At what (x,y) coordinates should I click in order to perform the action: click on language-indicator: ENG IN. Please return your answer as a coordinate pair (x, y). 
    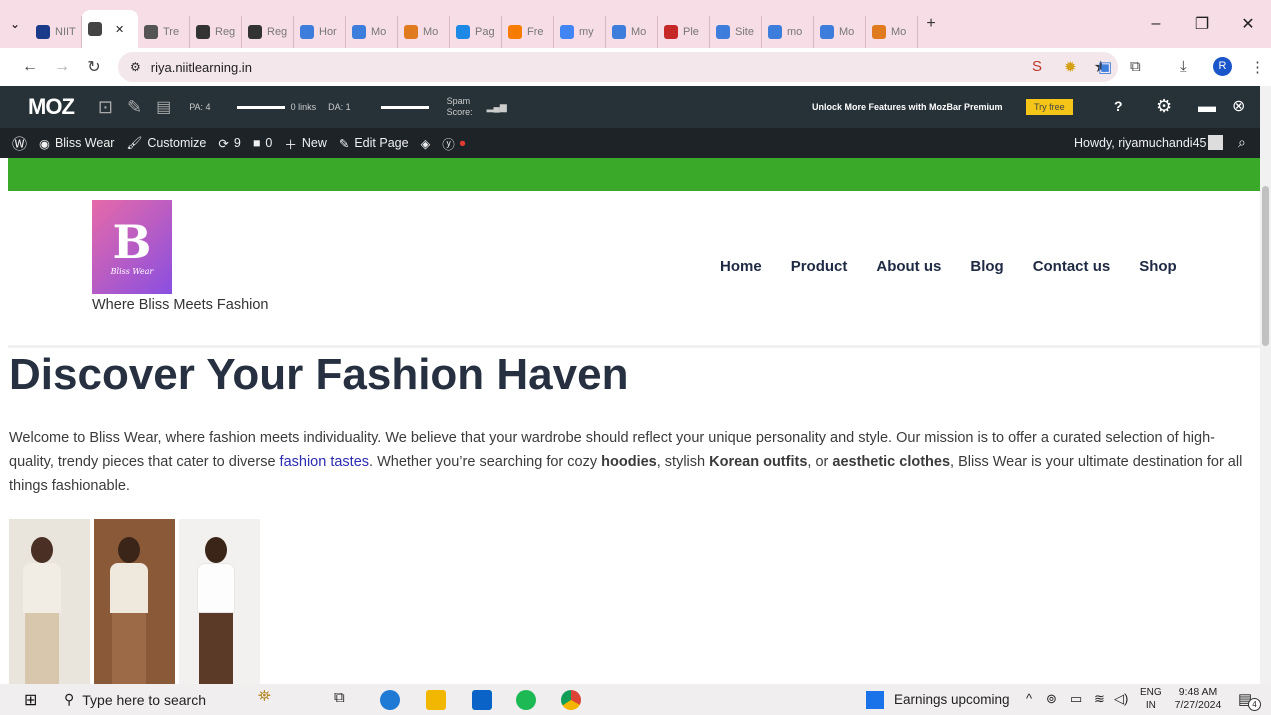
    Looking at the image, I should click on (1151, 699).